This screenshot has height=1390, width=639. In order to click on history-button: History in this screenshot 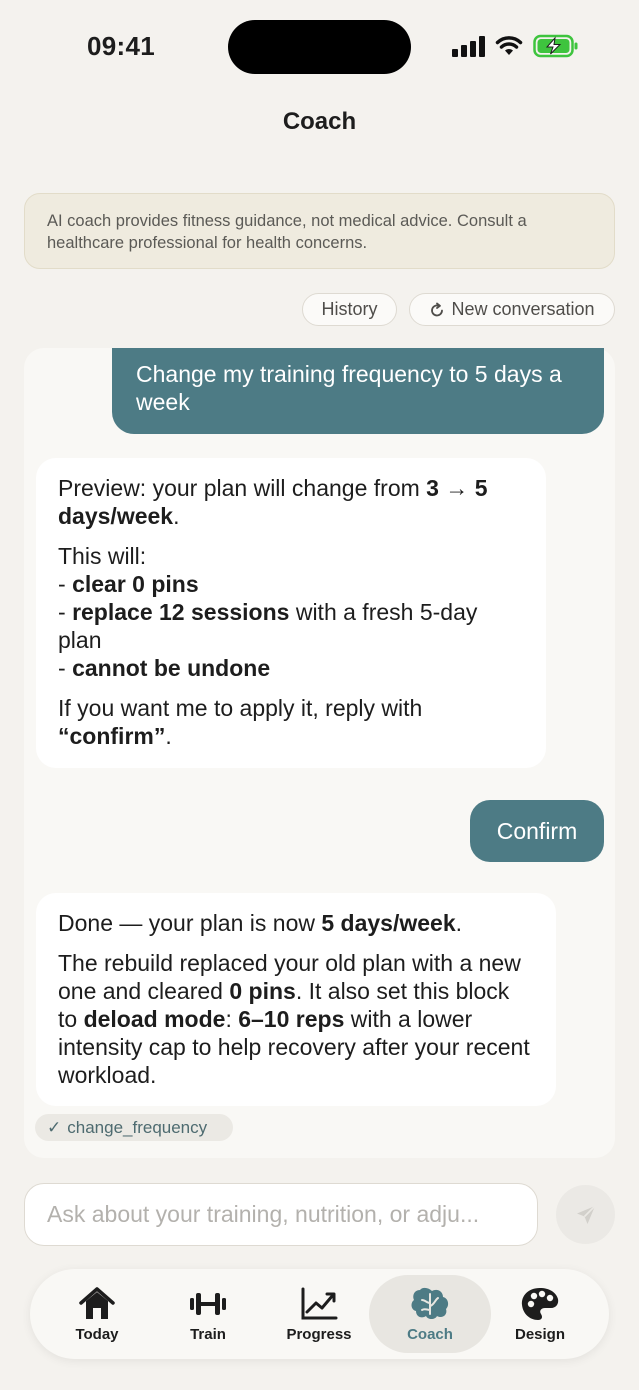, I will do `click(349, 309)`.